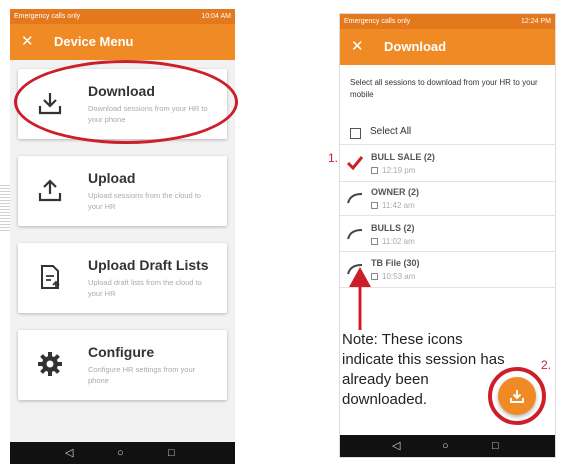 The height and width of the screenshot is (467, 565). What do you see at coordinates (403, 157) in the screenshot?
I see `session-name: BULL SALE (2)` at bounding box center [403, 157].